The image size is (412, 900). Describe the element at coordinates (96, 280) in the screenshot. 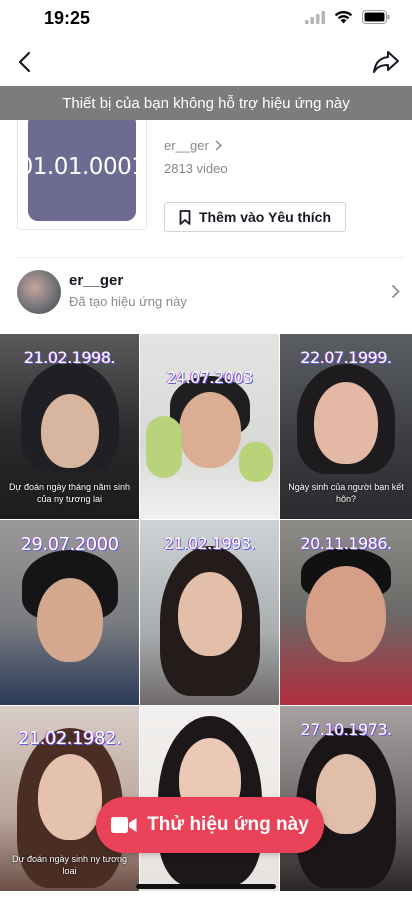

I see `creator-name: er__ger` at that location.